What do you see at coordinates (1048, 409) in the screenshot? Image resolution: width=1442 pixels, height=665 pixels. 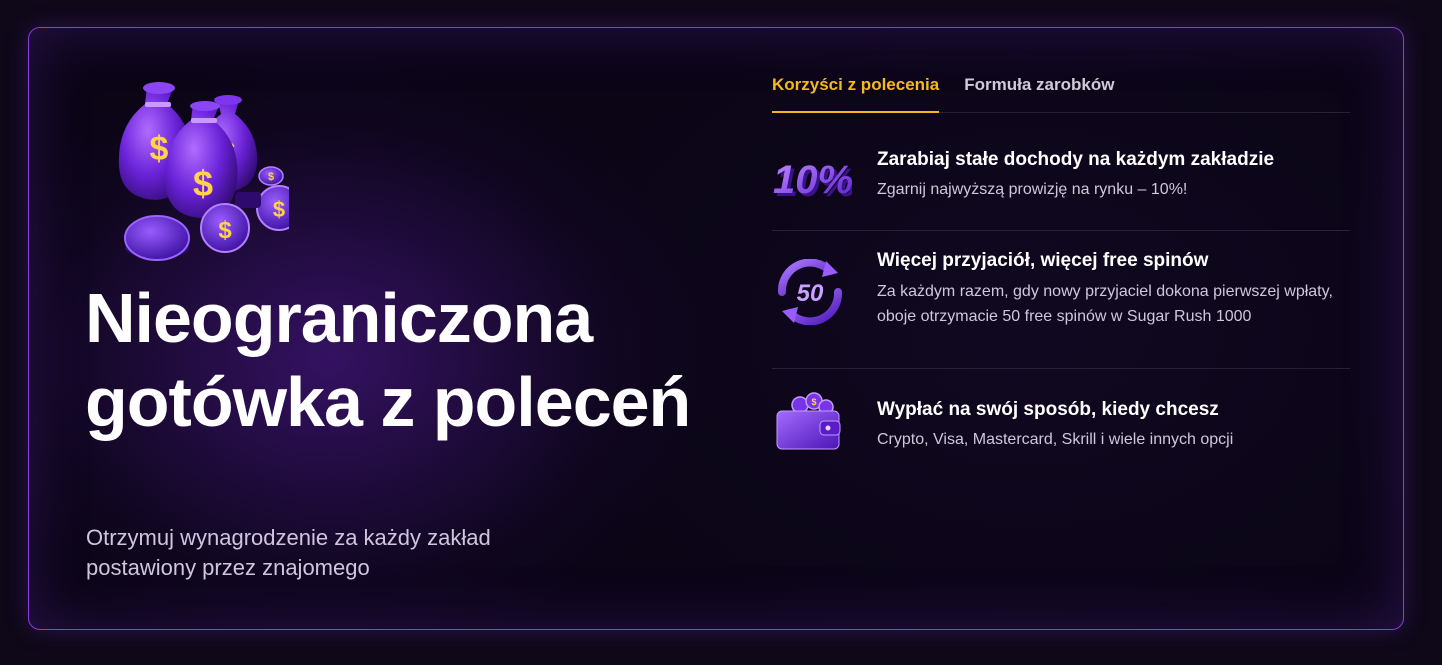 I see `benefit-title: Wypłać na swój sposób, kiedy chcesz` at bounding box center [1048, 409].